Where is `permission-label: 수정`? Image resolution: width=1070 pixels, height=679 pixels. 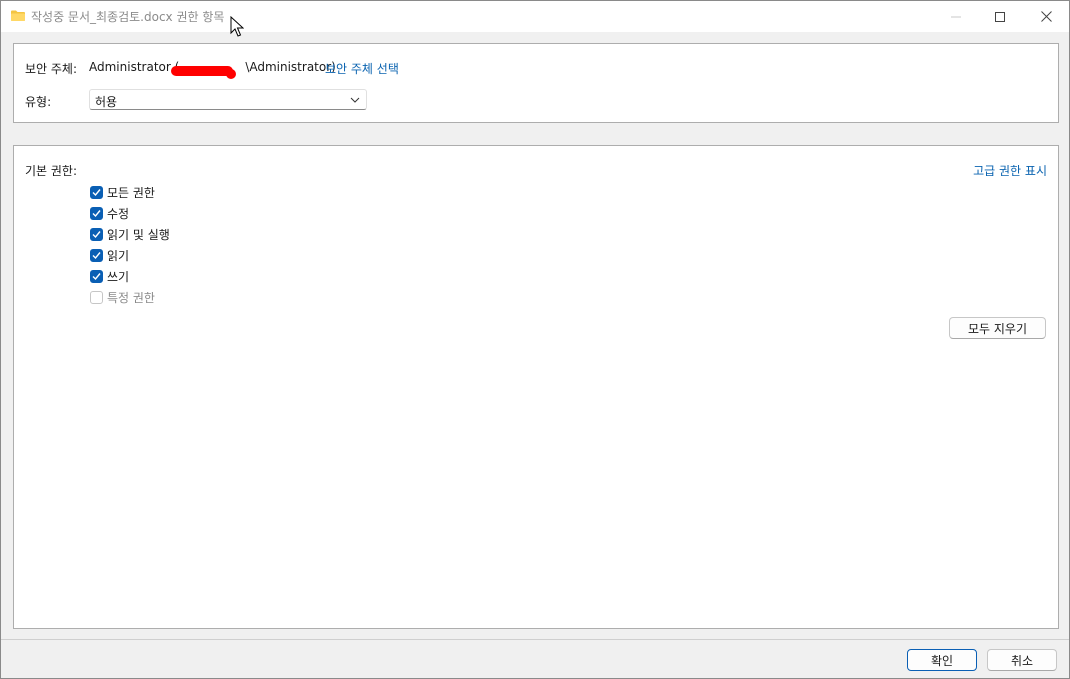 permission-label: 수정 is located at coordinates (118, 213).